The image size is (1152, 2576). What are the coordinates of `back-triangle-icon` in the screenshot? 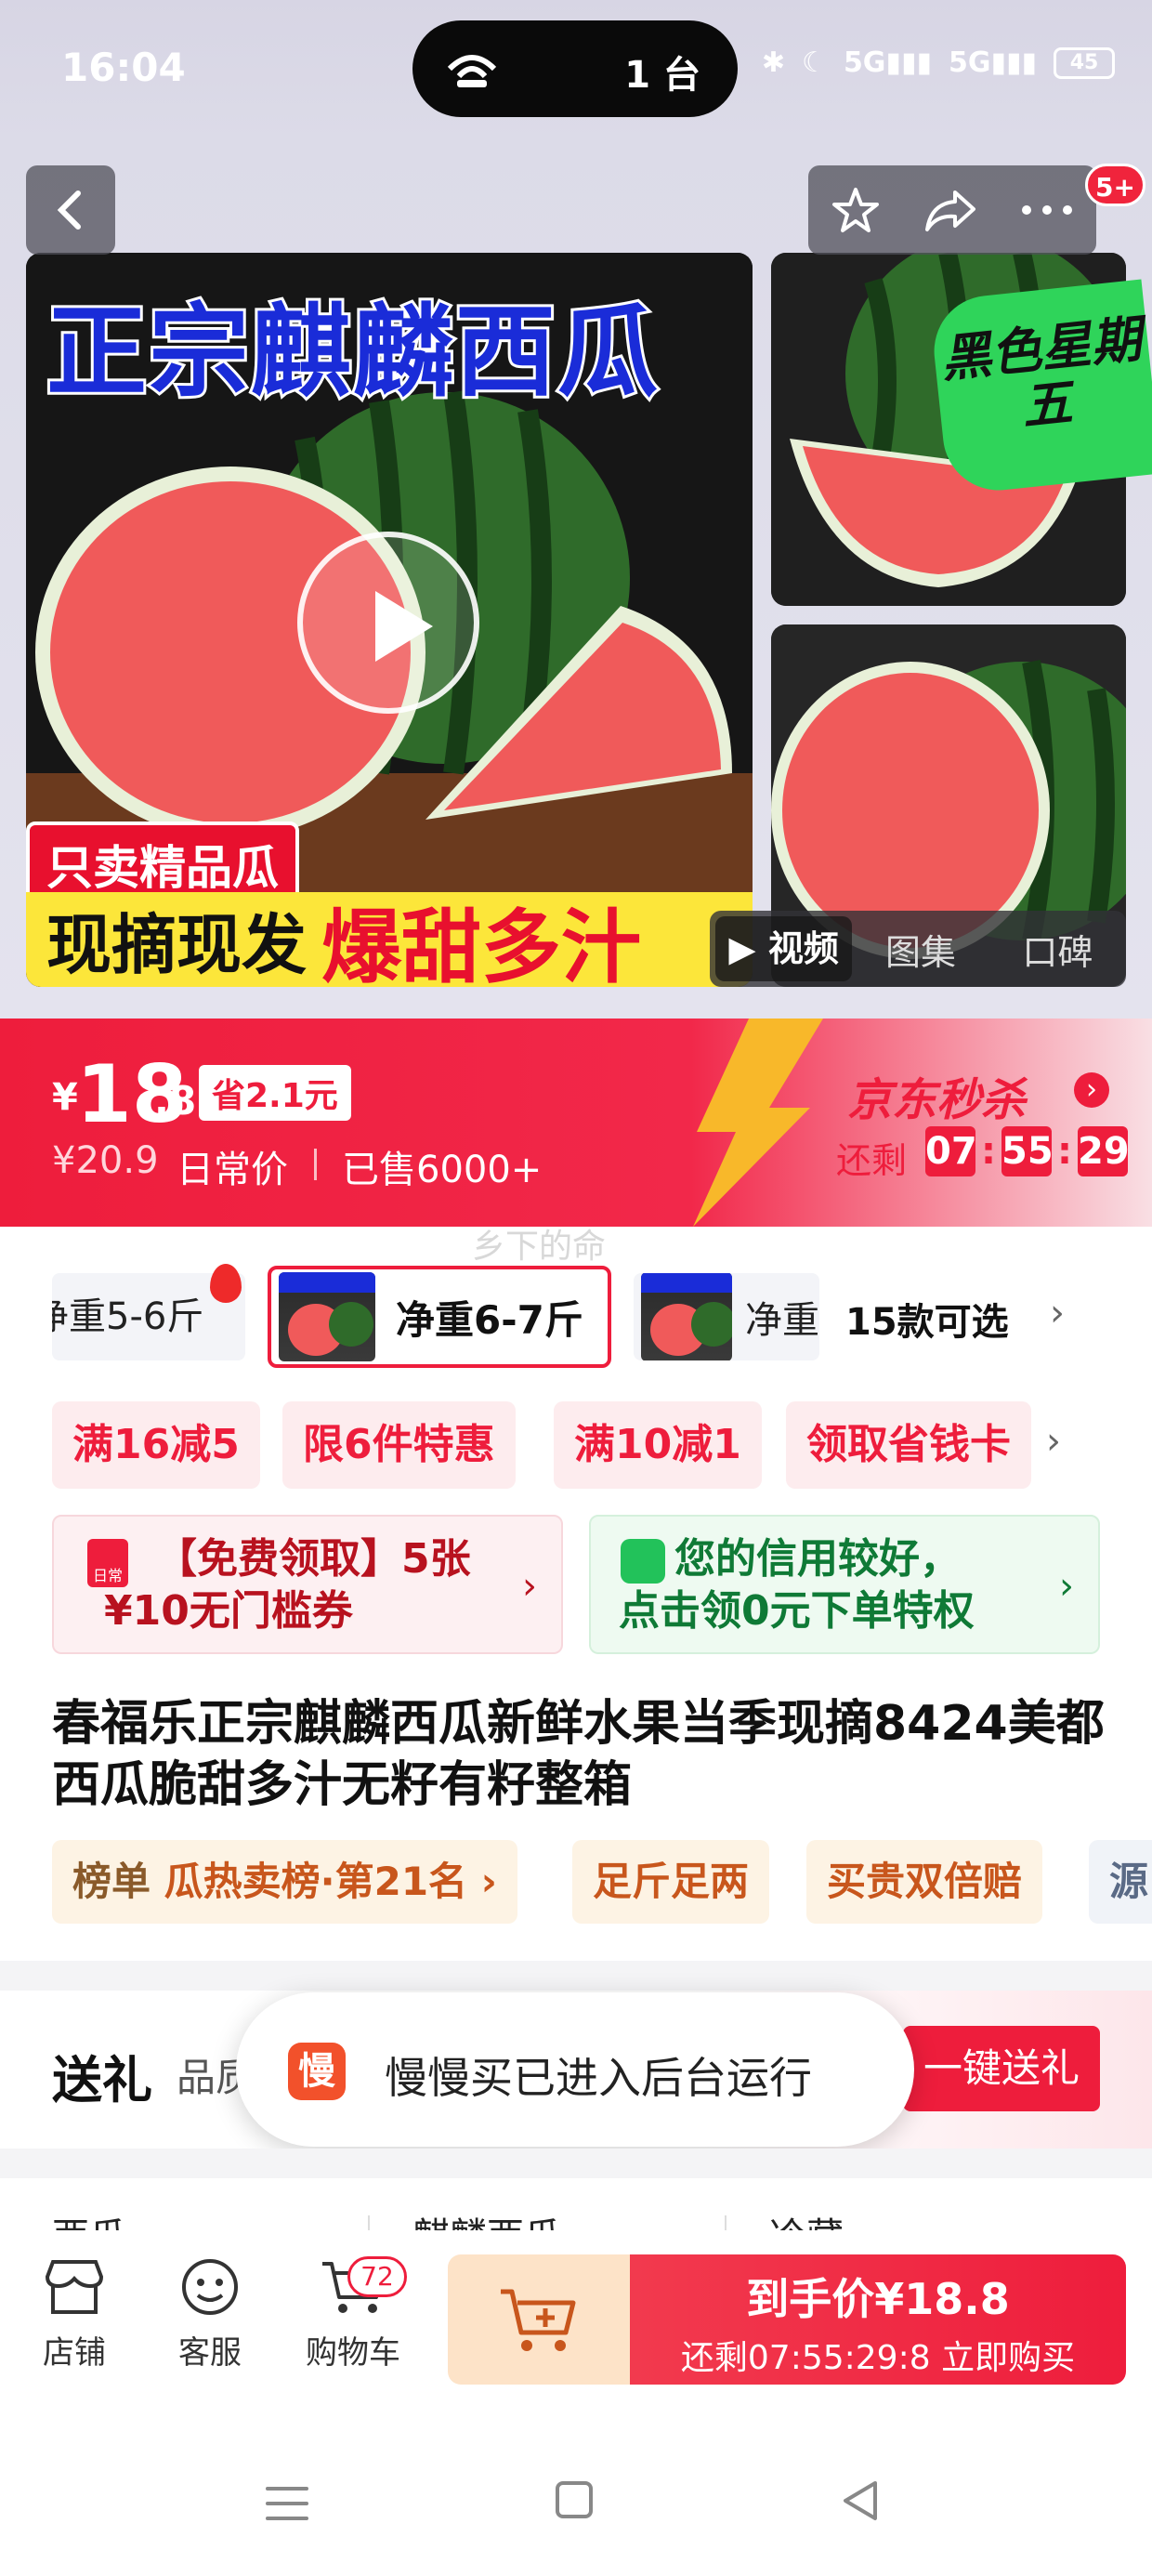 It's located at (860, 2500).